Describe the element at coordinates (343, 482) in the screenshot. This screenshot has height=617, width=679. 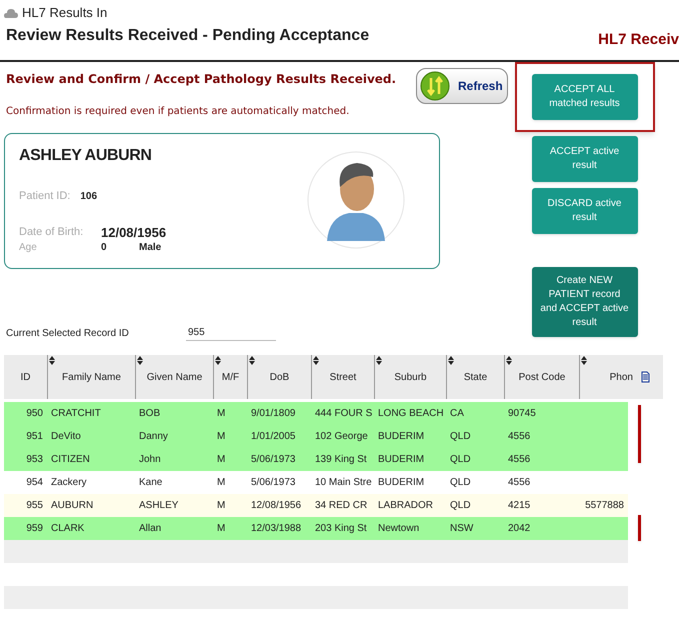
I see `table-cell: 10 Main Stre` at that location.